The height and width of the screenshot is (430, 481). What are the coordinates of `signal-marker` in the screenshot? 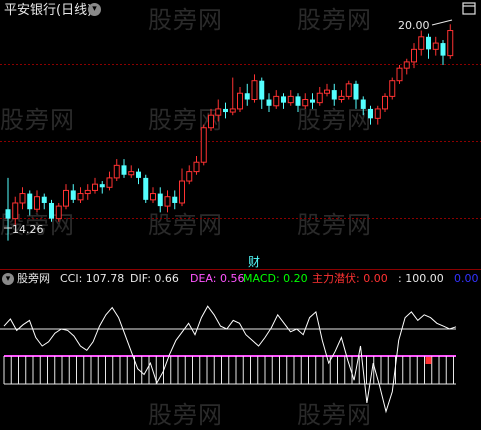 It's located at (428, 360).